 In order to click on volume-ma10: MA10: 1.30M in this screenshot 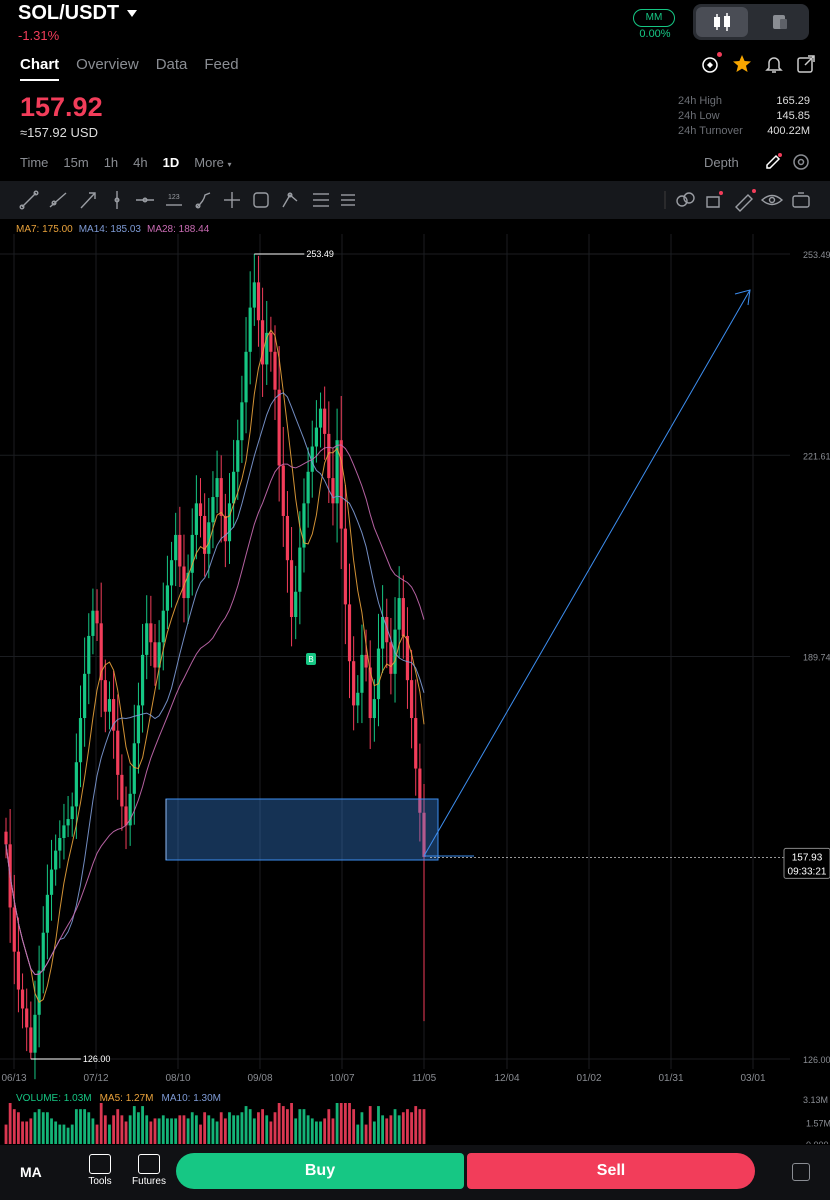, I will do `click(191, 1098)`.